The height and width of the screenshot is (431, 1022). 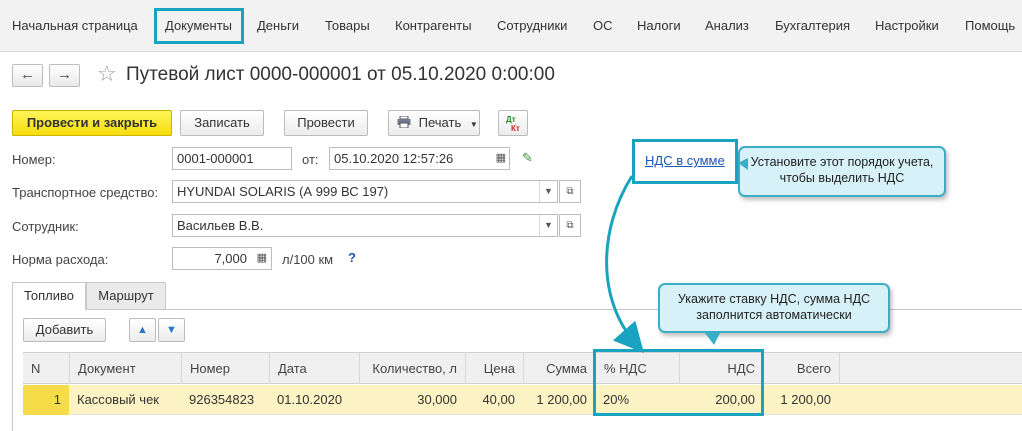 What do you see at coordinates (308, 259) in the screenshot?
I see `consumption-rate-unit: л/100 км` at bounding box center [308, 259].